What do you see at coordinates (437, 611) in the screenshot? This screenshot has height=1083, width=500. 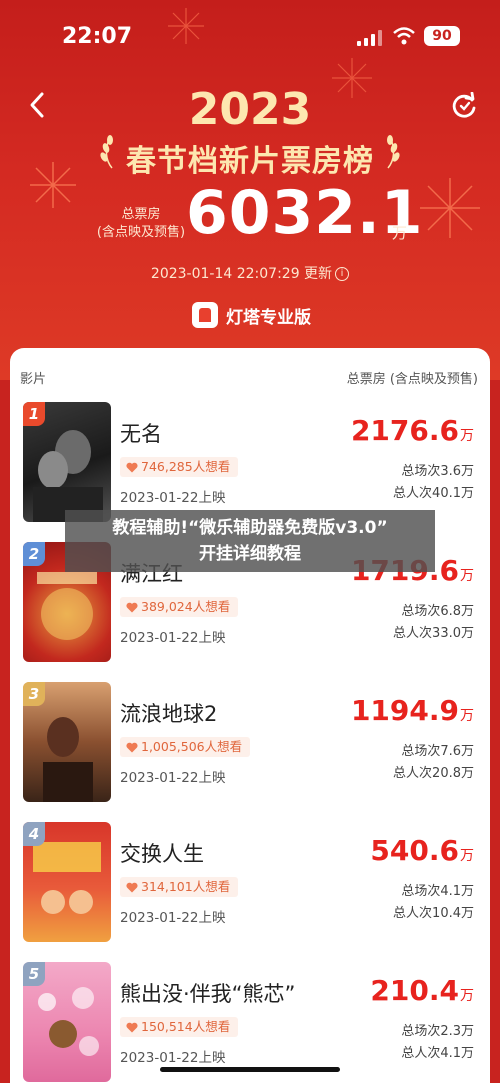 I see `total-sessions: 总场次6.8万` at bounding box center [437, 611].